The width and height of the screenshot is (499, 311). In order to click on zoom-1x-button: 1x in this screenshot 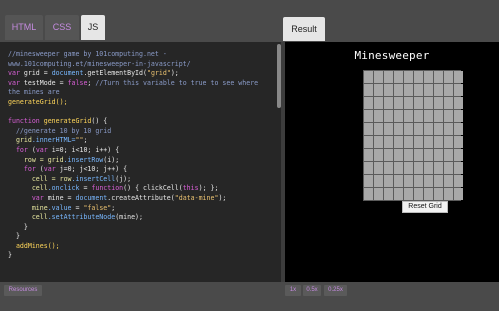, I will do `click(293, 290)`.